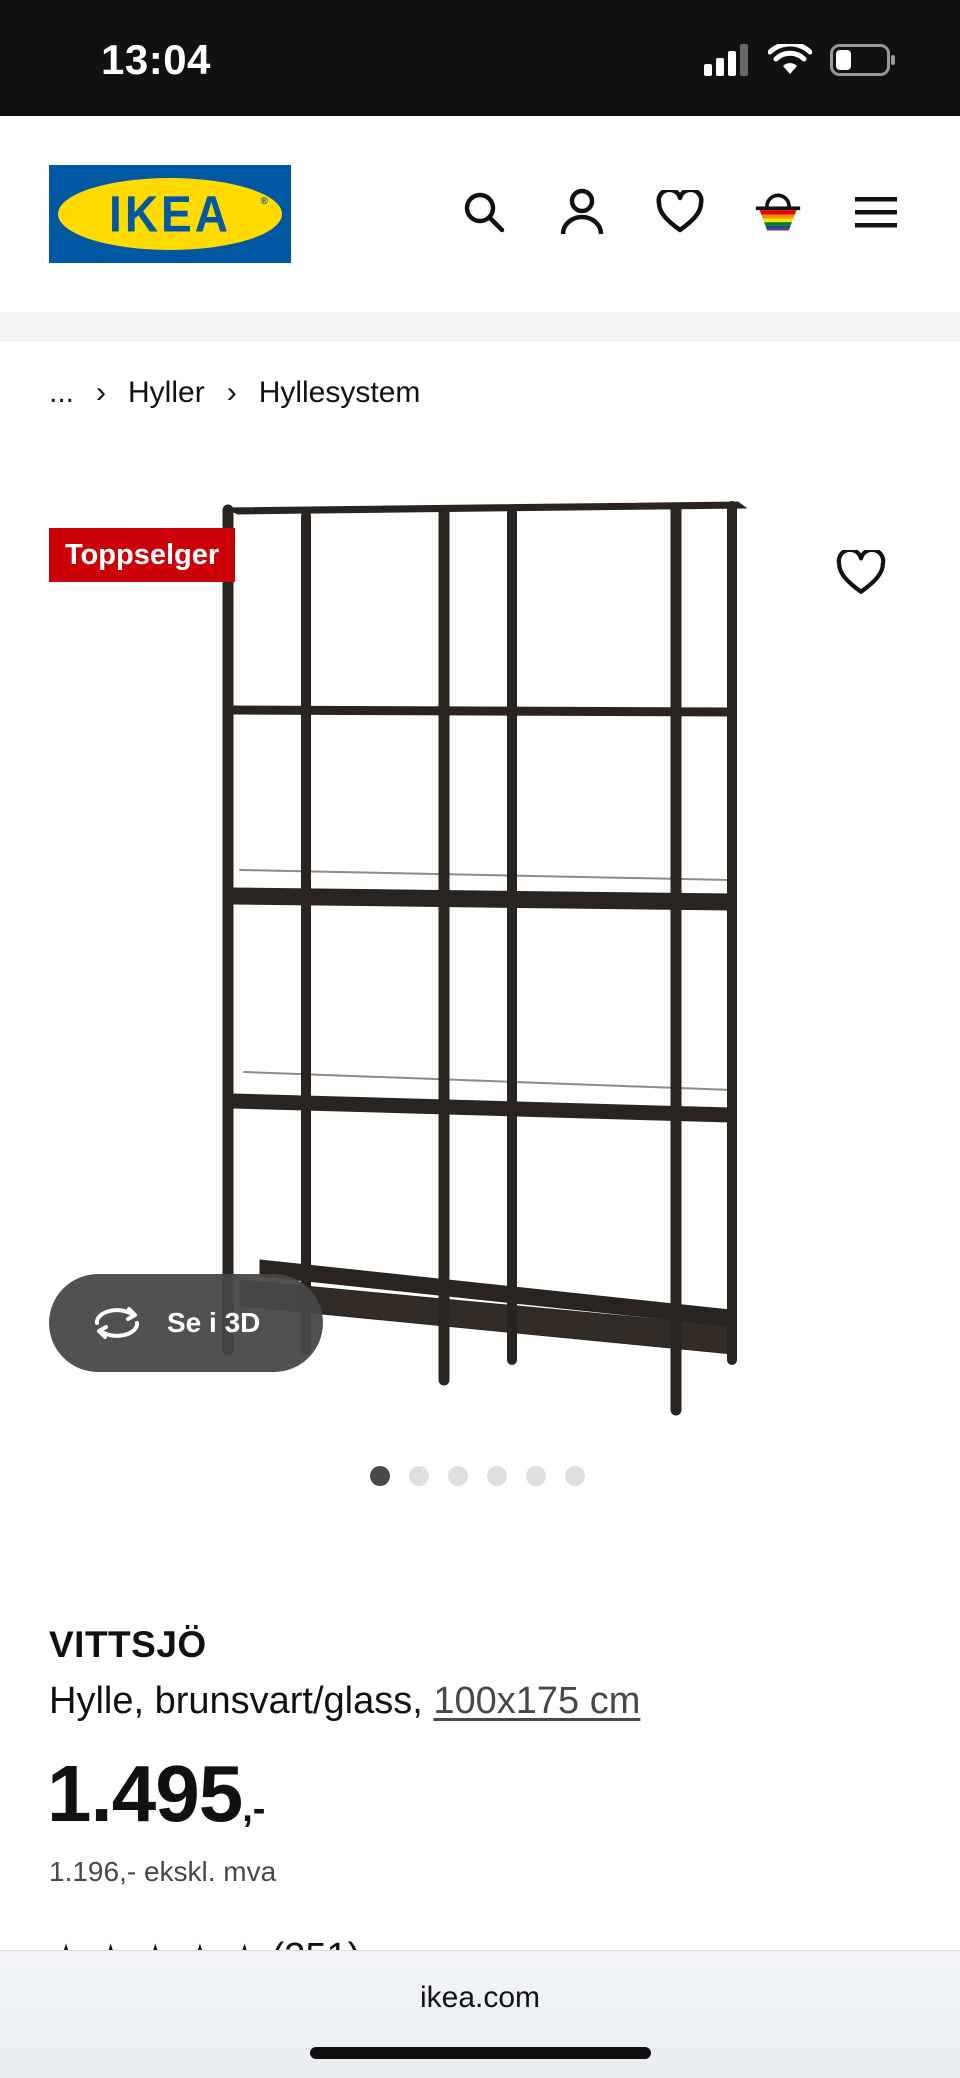 This screenshot has width=960, height=2078. Describe the element at coordinates (117, 1323) in the screenshot. I see `rotate-3d-icon` at that location.